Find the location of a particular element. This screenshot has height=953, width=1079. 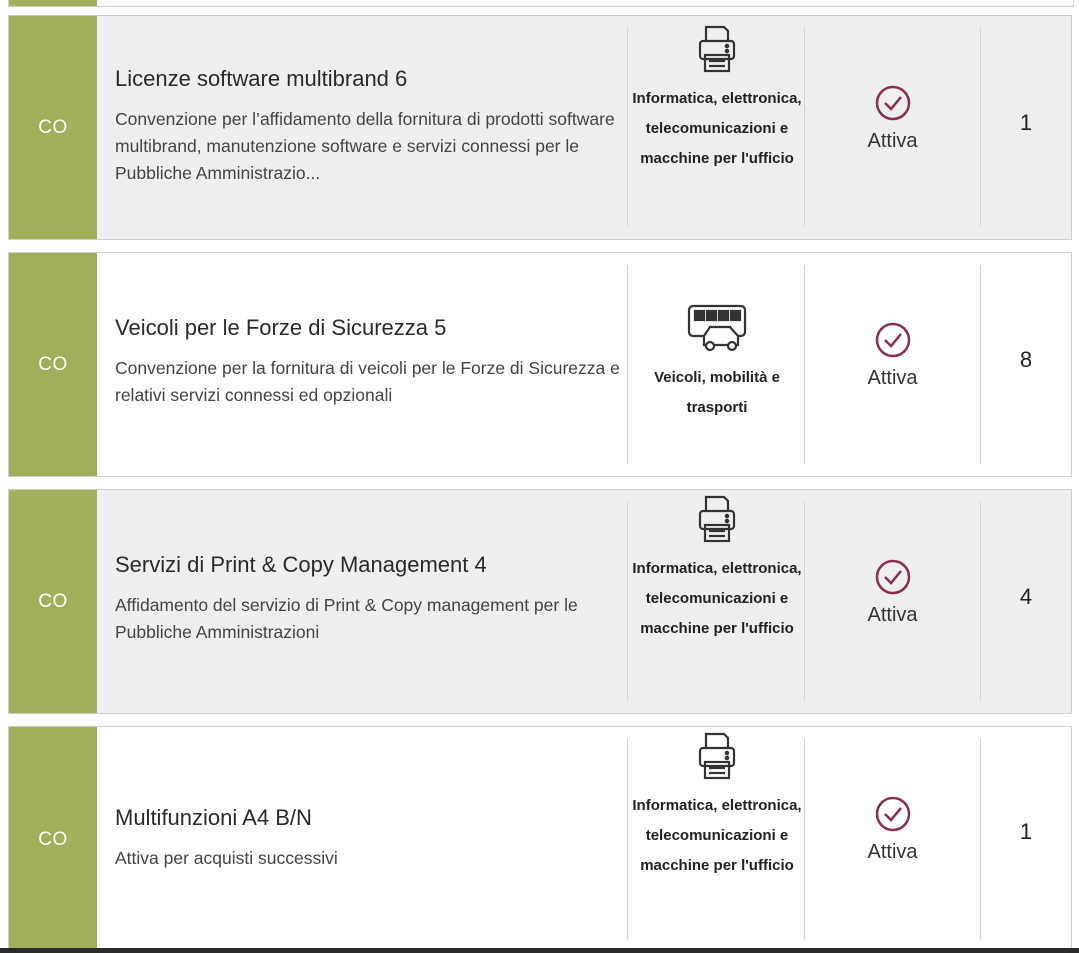

item-count: 4 is located at coordinates (1026, 596).